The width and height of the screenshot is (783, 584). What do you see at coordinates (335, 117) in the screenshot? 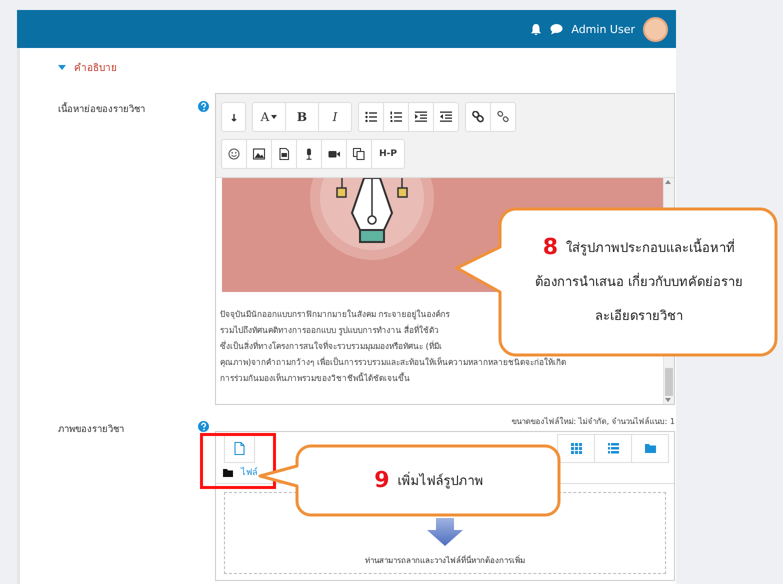
I see `toolbar-button: I` at bounding box center [335, 117].